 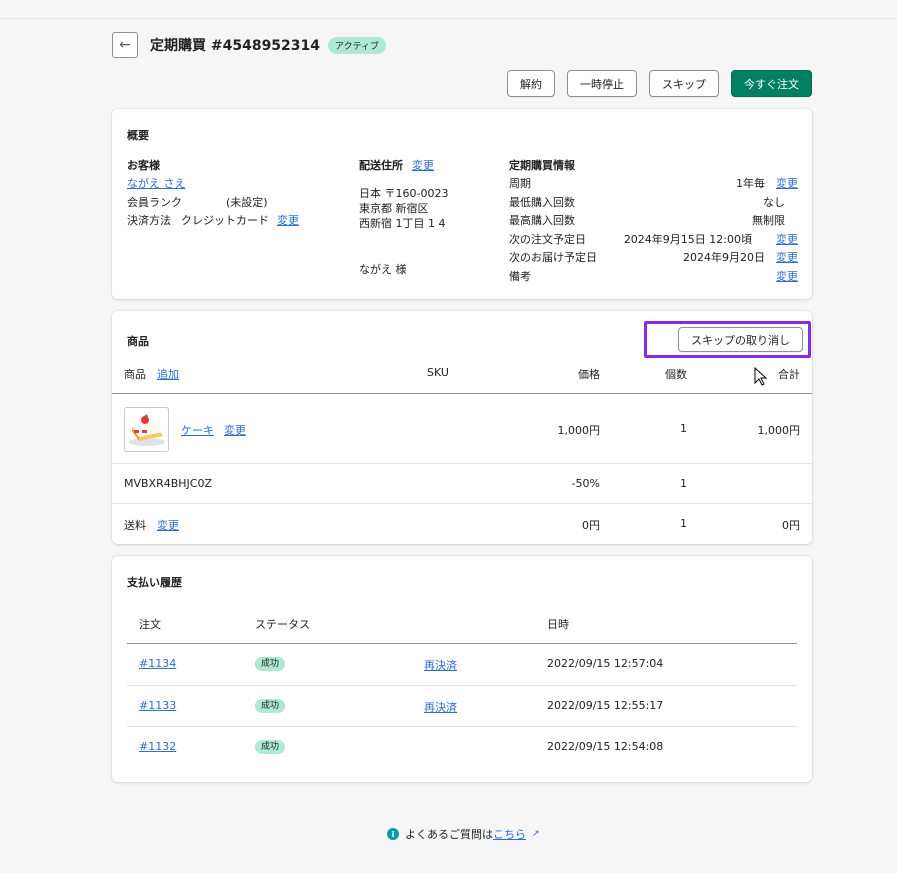 What do you see at coordinates (787, 257) in the screenshot?
I see `next-delivery-change-link: 変更` at bounding box center [787, 257].